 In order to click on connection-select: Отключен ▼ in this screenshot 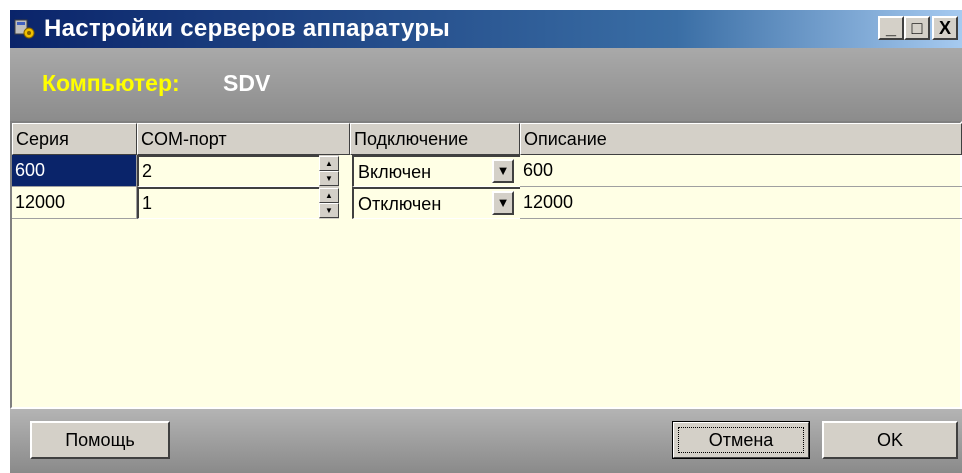, I will do `click(436, 203)`.